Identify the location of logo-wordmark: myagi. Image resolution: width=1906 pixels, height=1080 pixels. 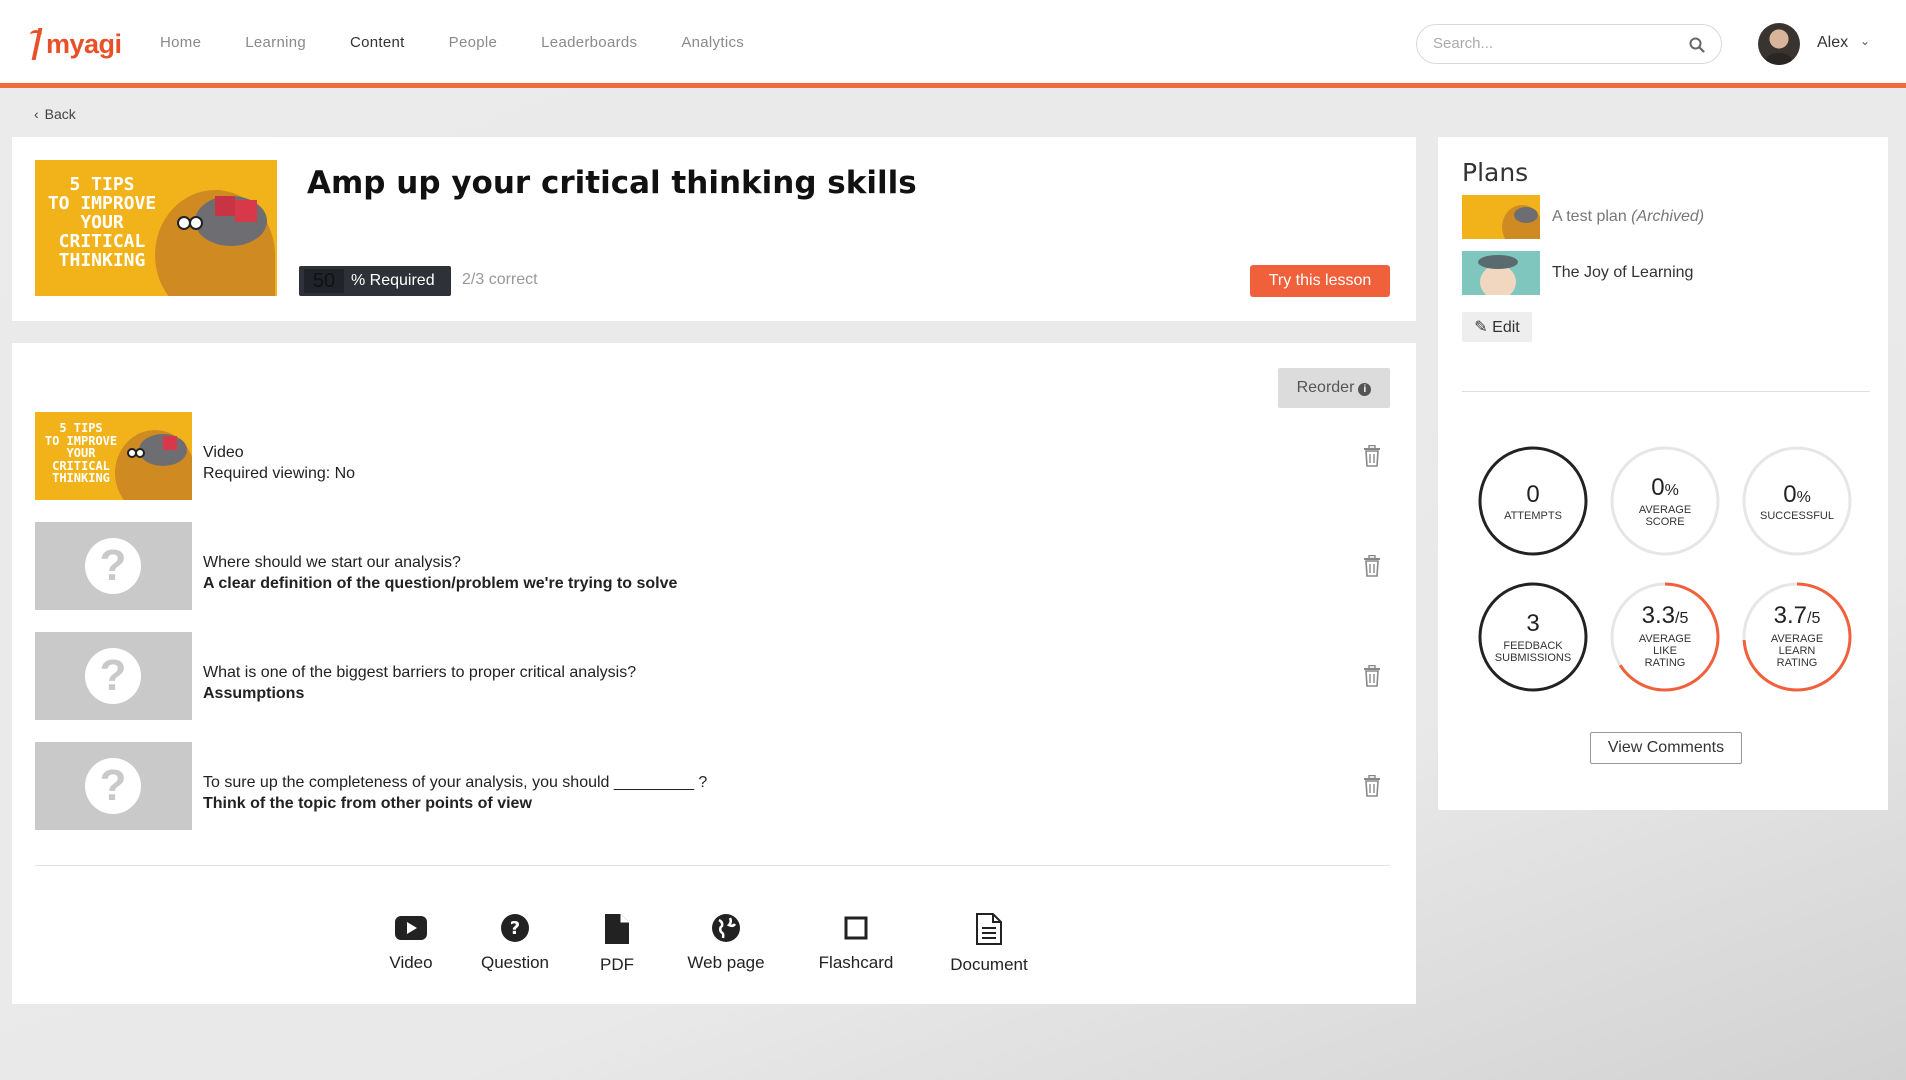
(84, 43).